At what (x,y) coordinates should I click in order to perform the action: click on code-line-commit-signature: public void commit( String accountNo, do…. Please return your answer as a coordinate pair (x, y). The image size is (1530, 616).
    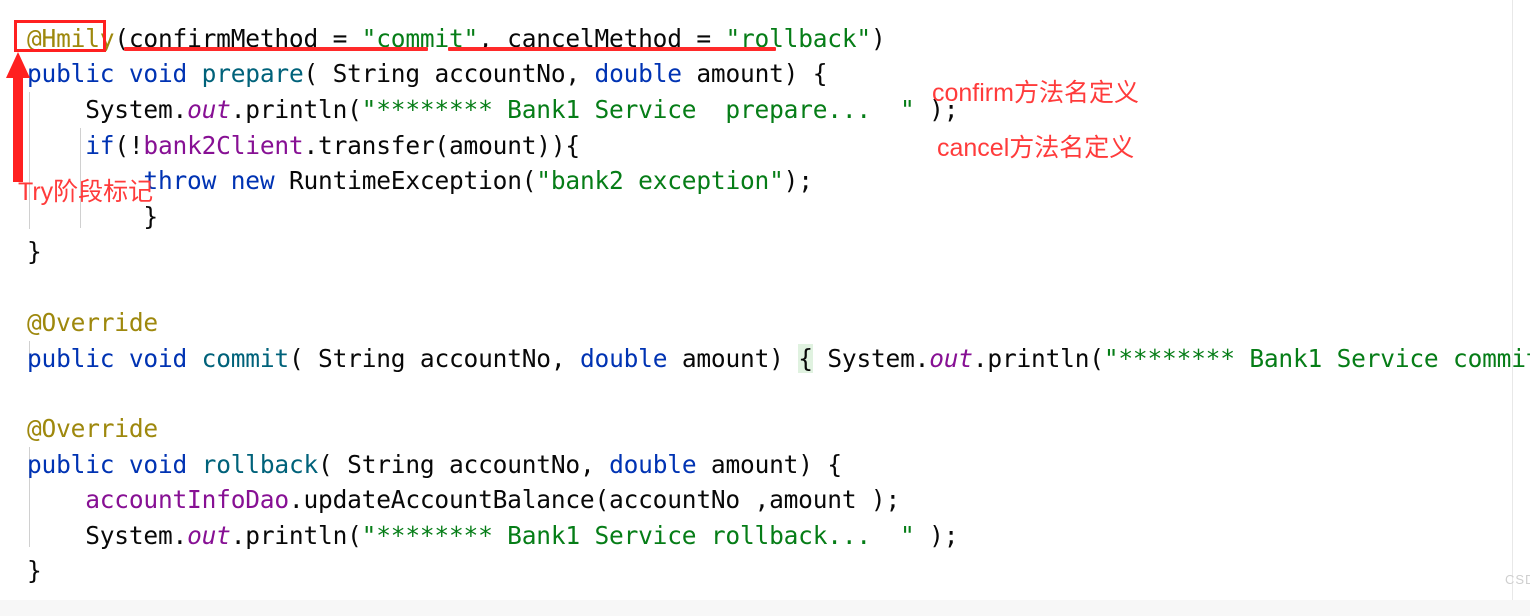
    Looking at the image, I should click on (778, 359).